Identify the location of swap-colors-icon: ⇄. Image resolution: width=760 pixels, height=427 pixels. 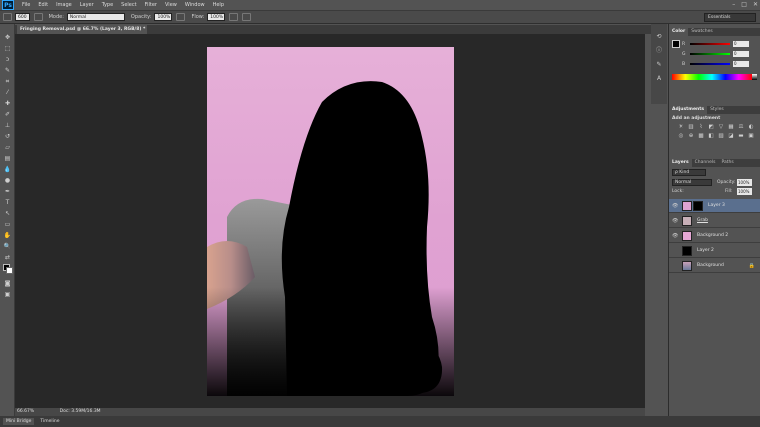
(7, 258).